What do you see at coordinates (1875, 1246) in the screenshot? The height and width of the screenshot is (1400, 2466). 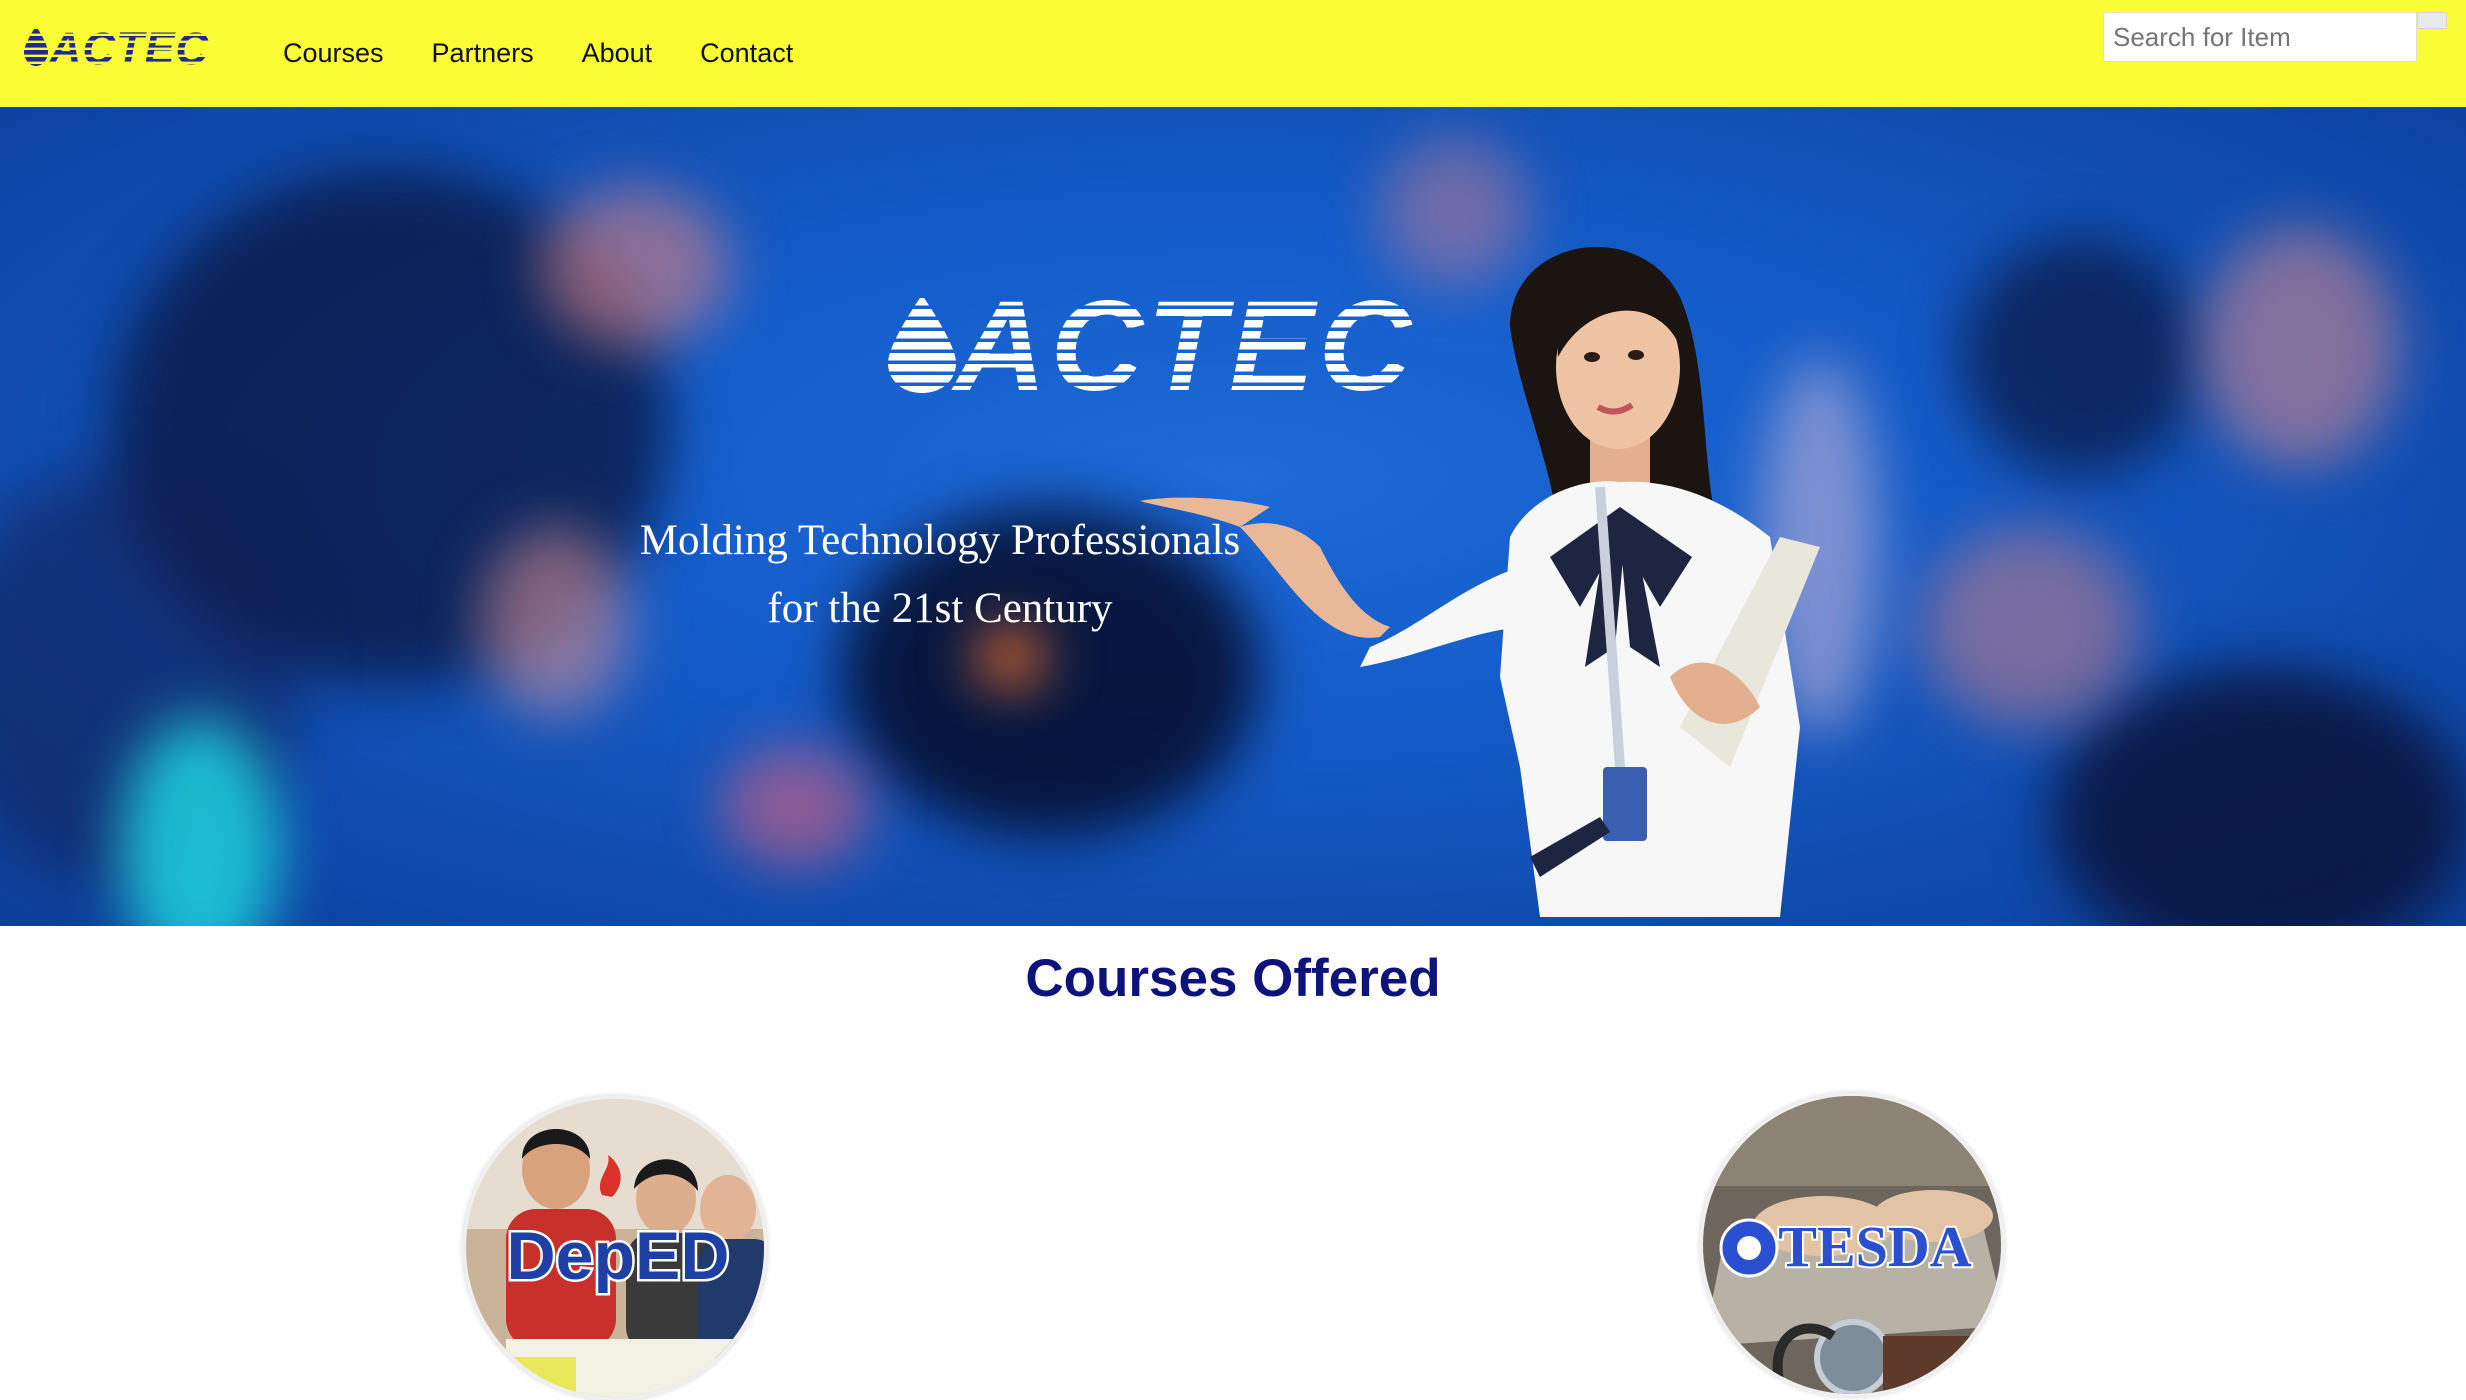 I see `tesda-logo-text: TESDA` at bounding box center [1875, 1246].